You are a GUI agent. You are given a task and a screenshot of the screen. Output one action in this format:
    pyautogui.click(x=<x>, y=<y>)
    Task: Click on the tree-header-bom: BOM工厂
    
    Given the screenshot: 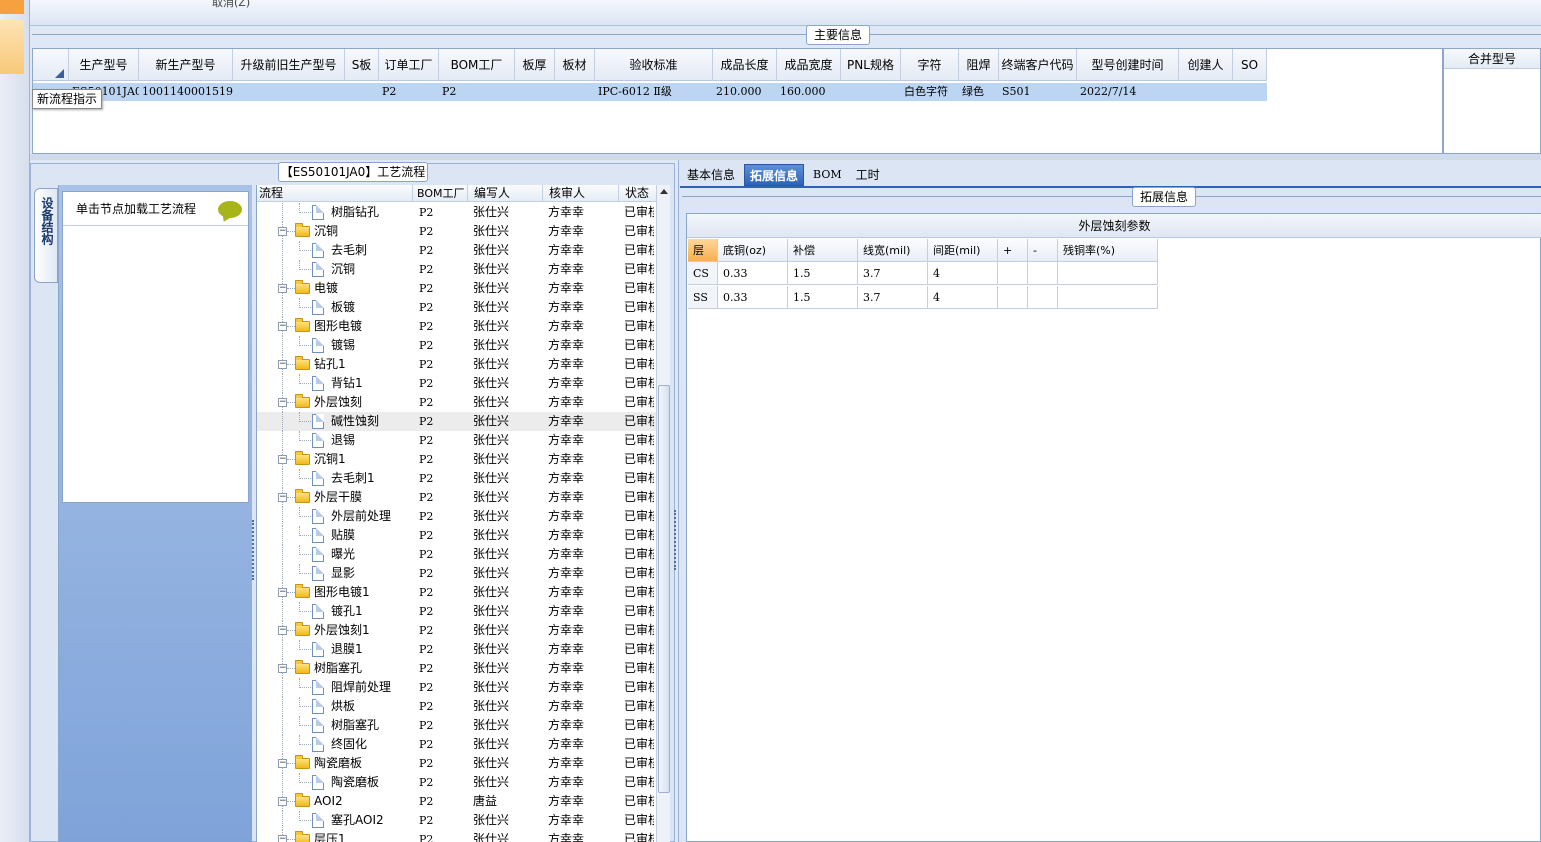 What is the action you would take?
    pyautogui.click(x=440, y=193)
    